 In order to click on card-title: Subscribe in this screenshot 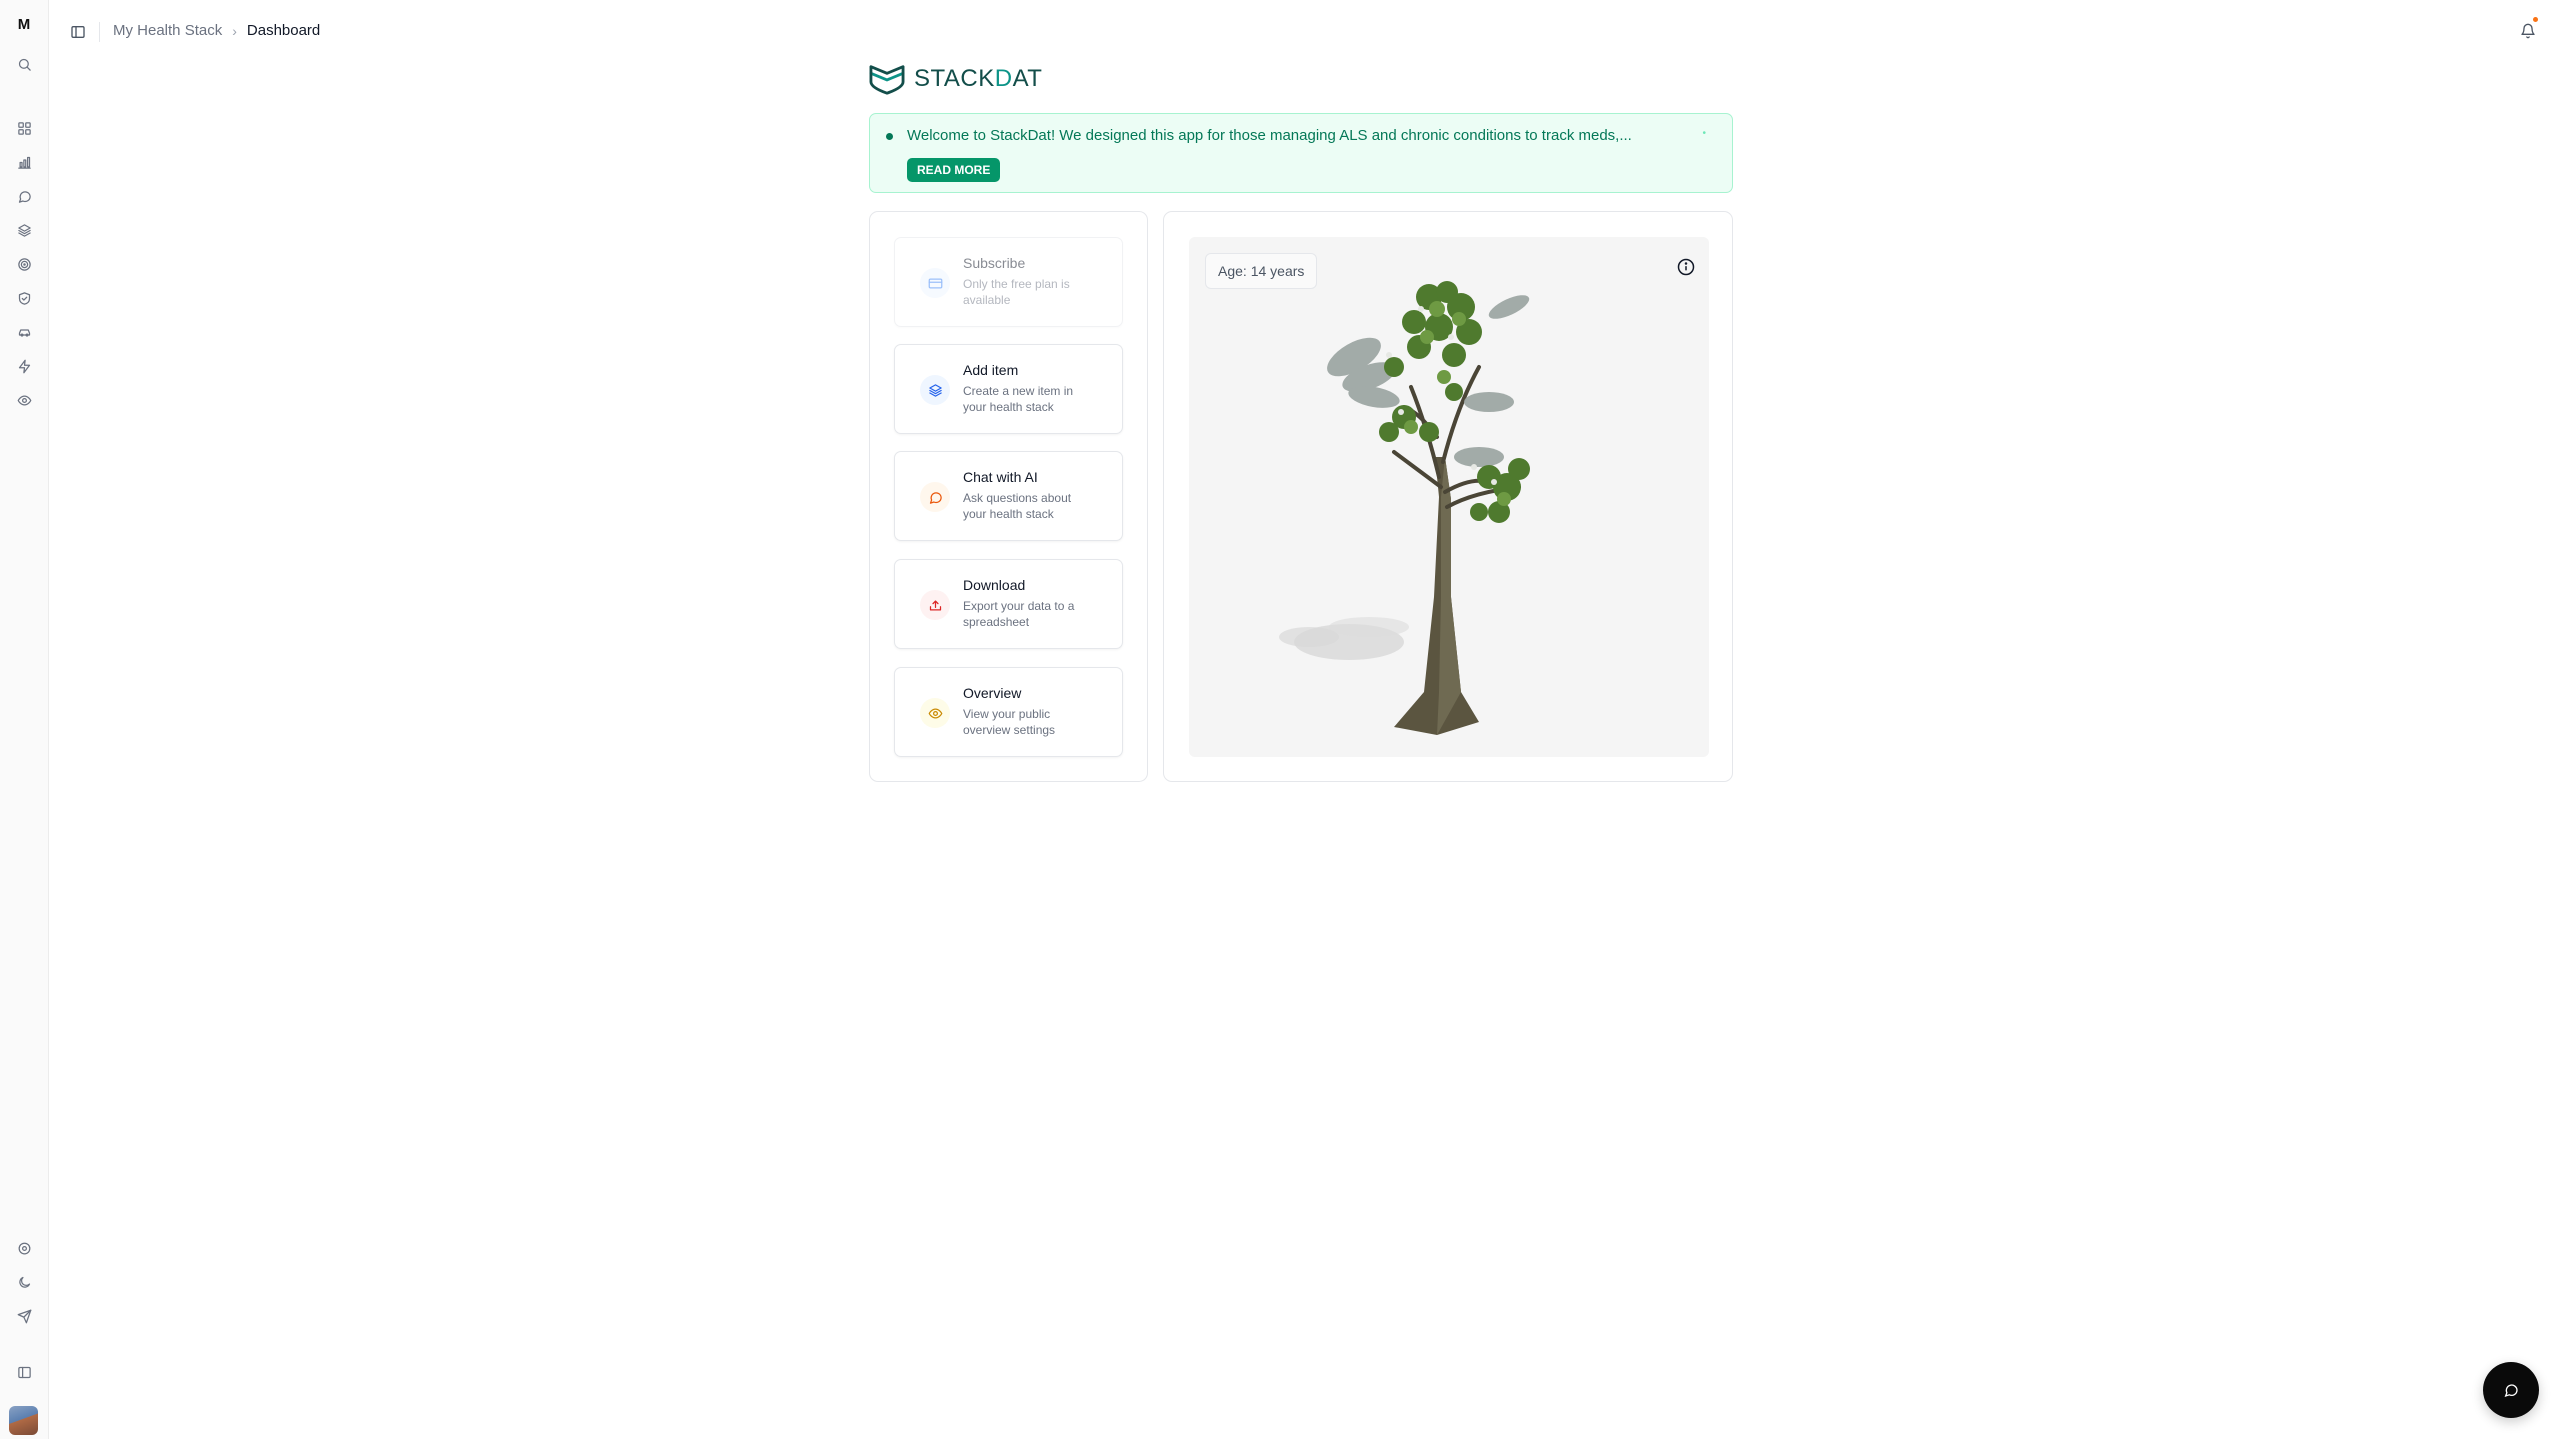, I will do `click(994, 263)`.